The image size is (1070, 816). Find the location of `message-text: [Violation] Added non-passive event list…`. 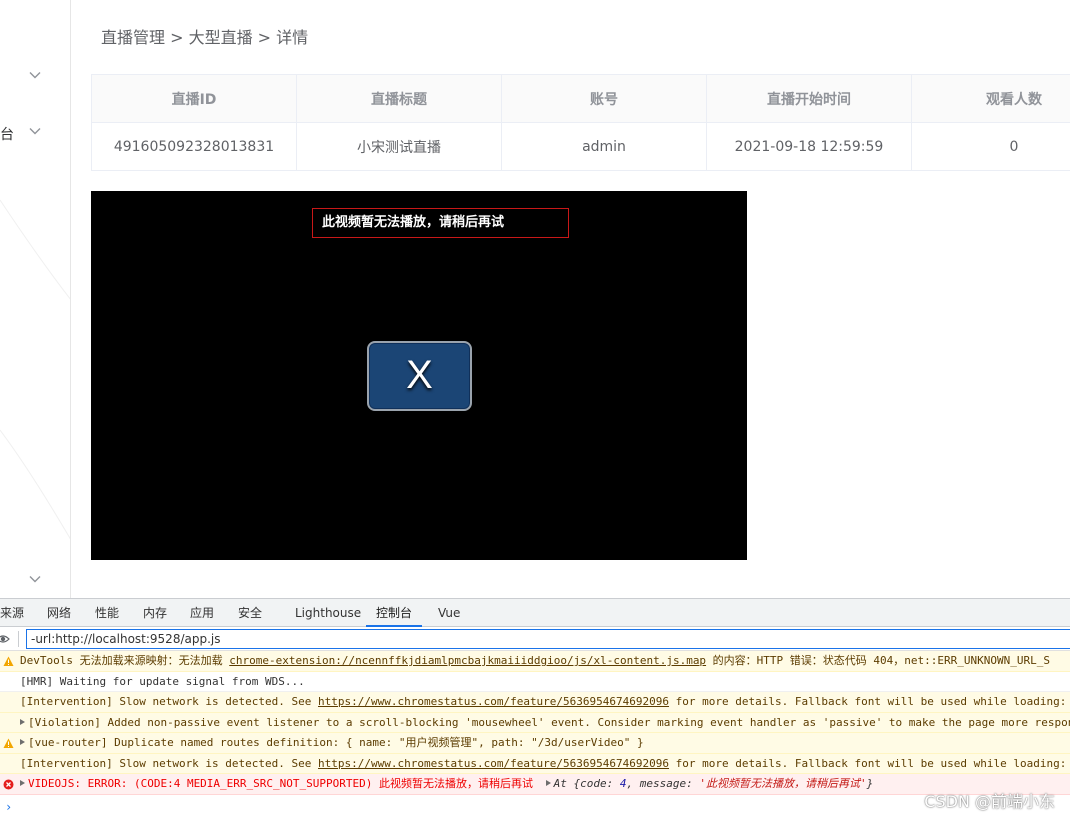

message-text: [Violation] Added non-passive event list… is located at coordinates (549, 722).